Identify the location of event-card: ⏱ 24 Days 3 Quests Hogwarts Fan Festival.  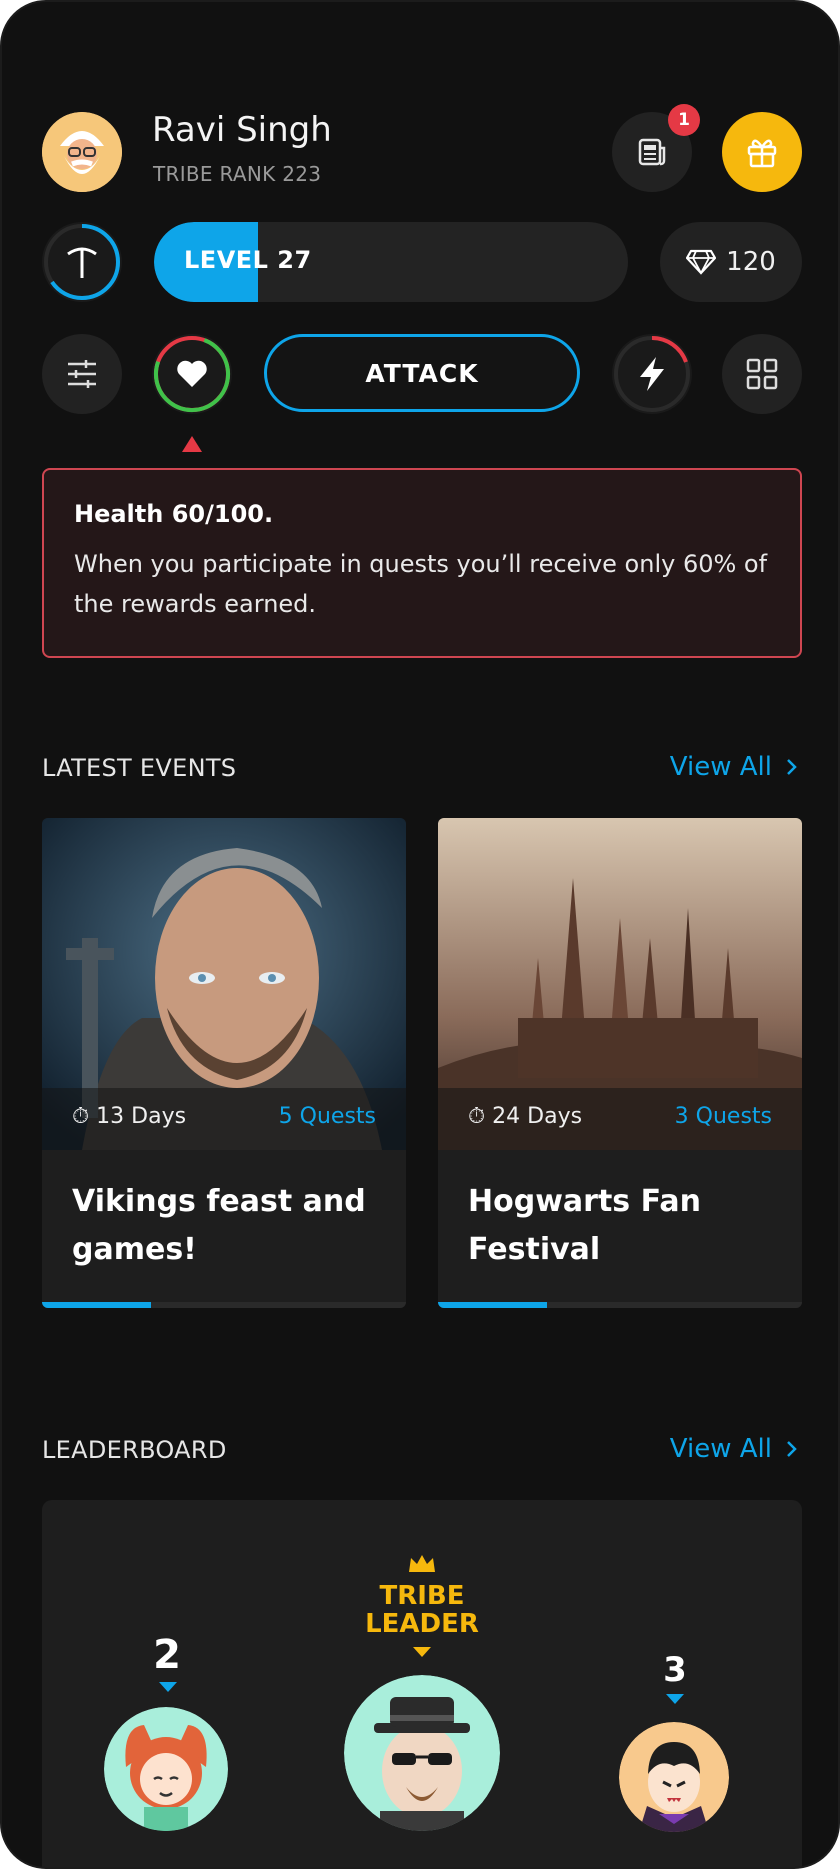
(620, 1063).